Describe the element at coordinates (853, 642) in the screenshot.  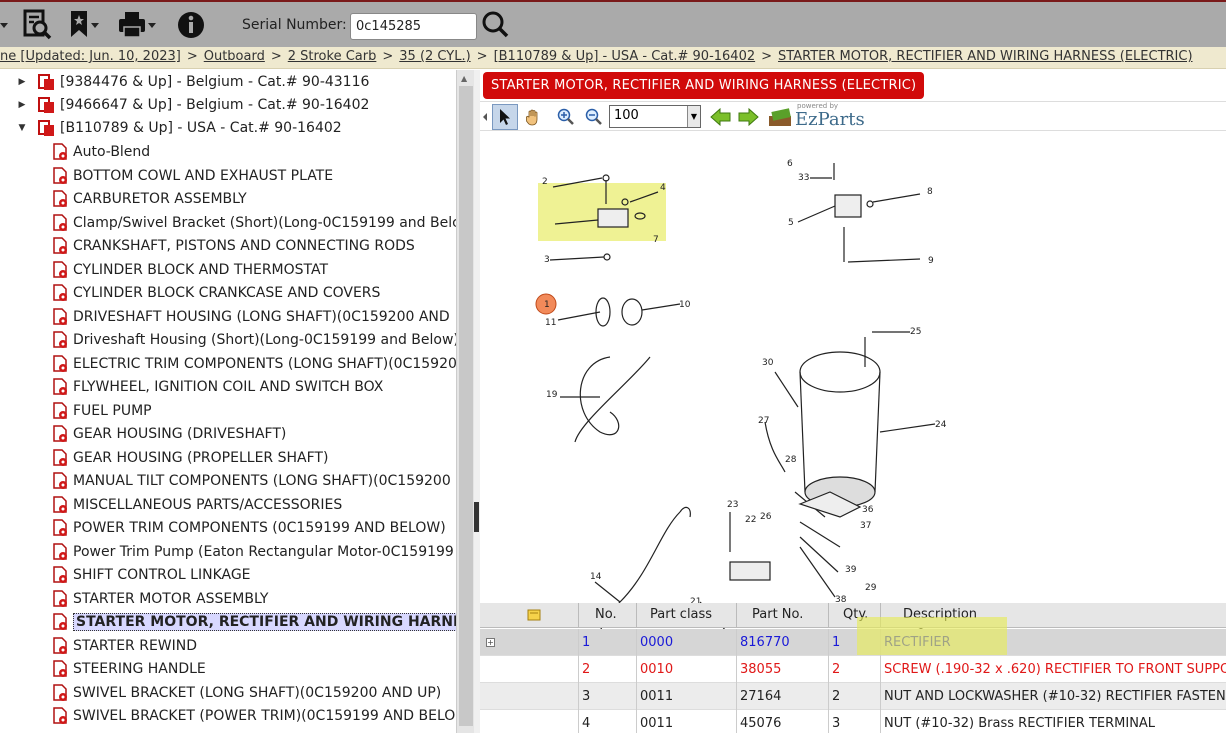
I see `table-row: +100008167701RECTIFIER` at that location.